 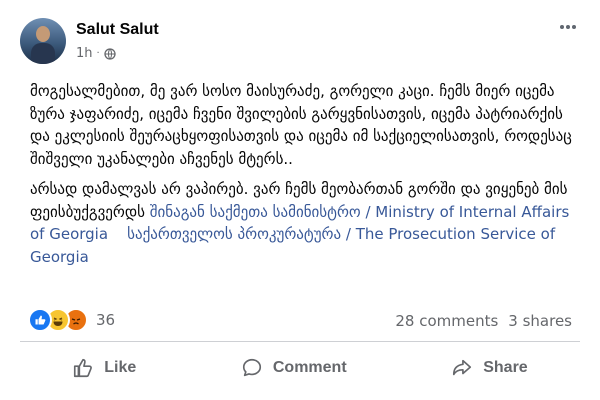 I want to click on more-options-button, so click(x=570, y=24).